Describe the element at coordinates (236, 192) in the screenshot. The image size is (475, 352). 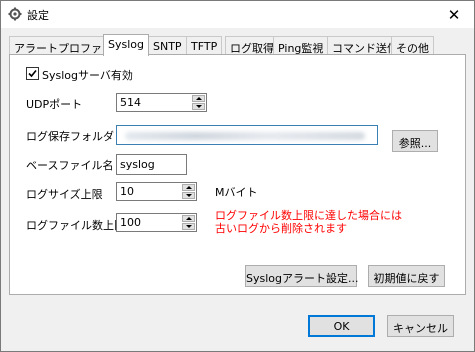
I see `log-size-unit: Mバイト` at that location.